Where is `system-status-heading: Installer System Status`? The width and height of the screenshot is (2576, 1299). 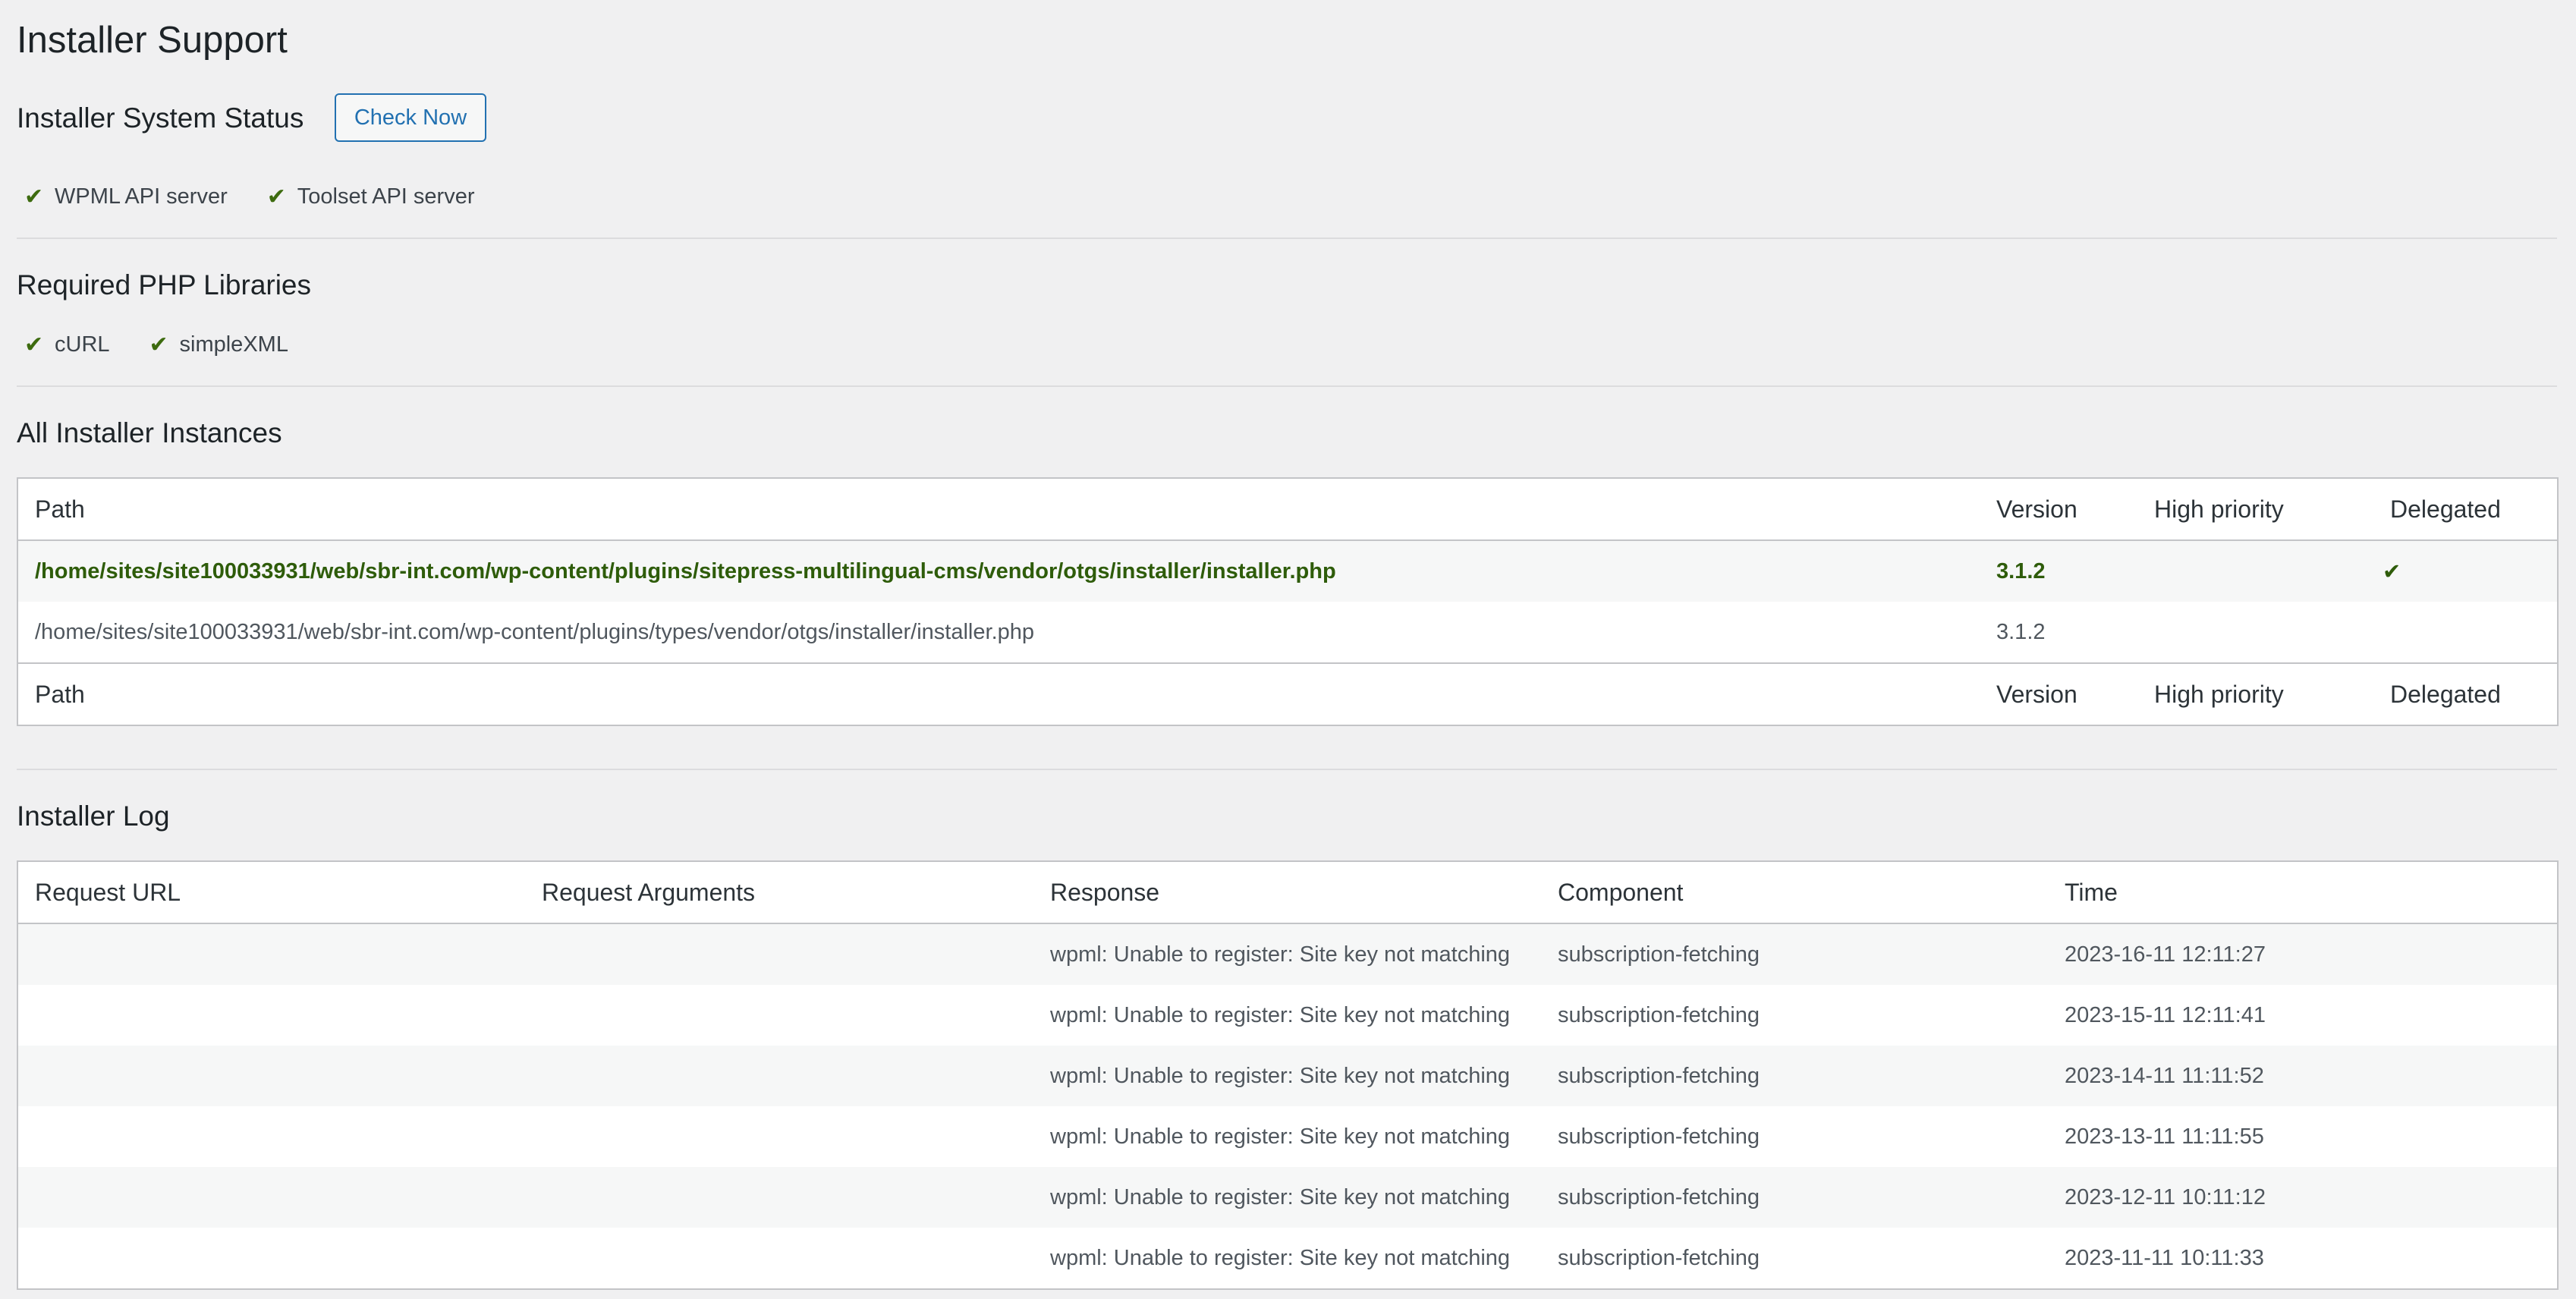 system-status-heading: Installer System Status is located at coordinates (160, 118).